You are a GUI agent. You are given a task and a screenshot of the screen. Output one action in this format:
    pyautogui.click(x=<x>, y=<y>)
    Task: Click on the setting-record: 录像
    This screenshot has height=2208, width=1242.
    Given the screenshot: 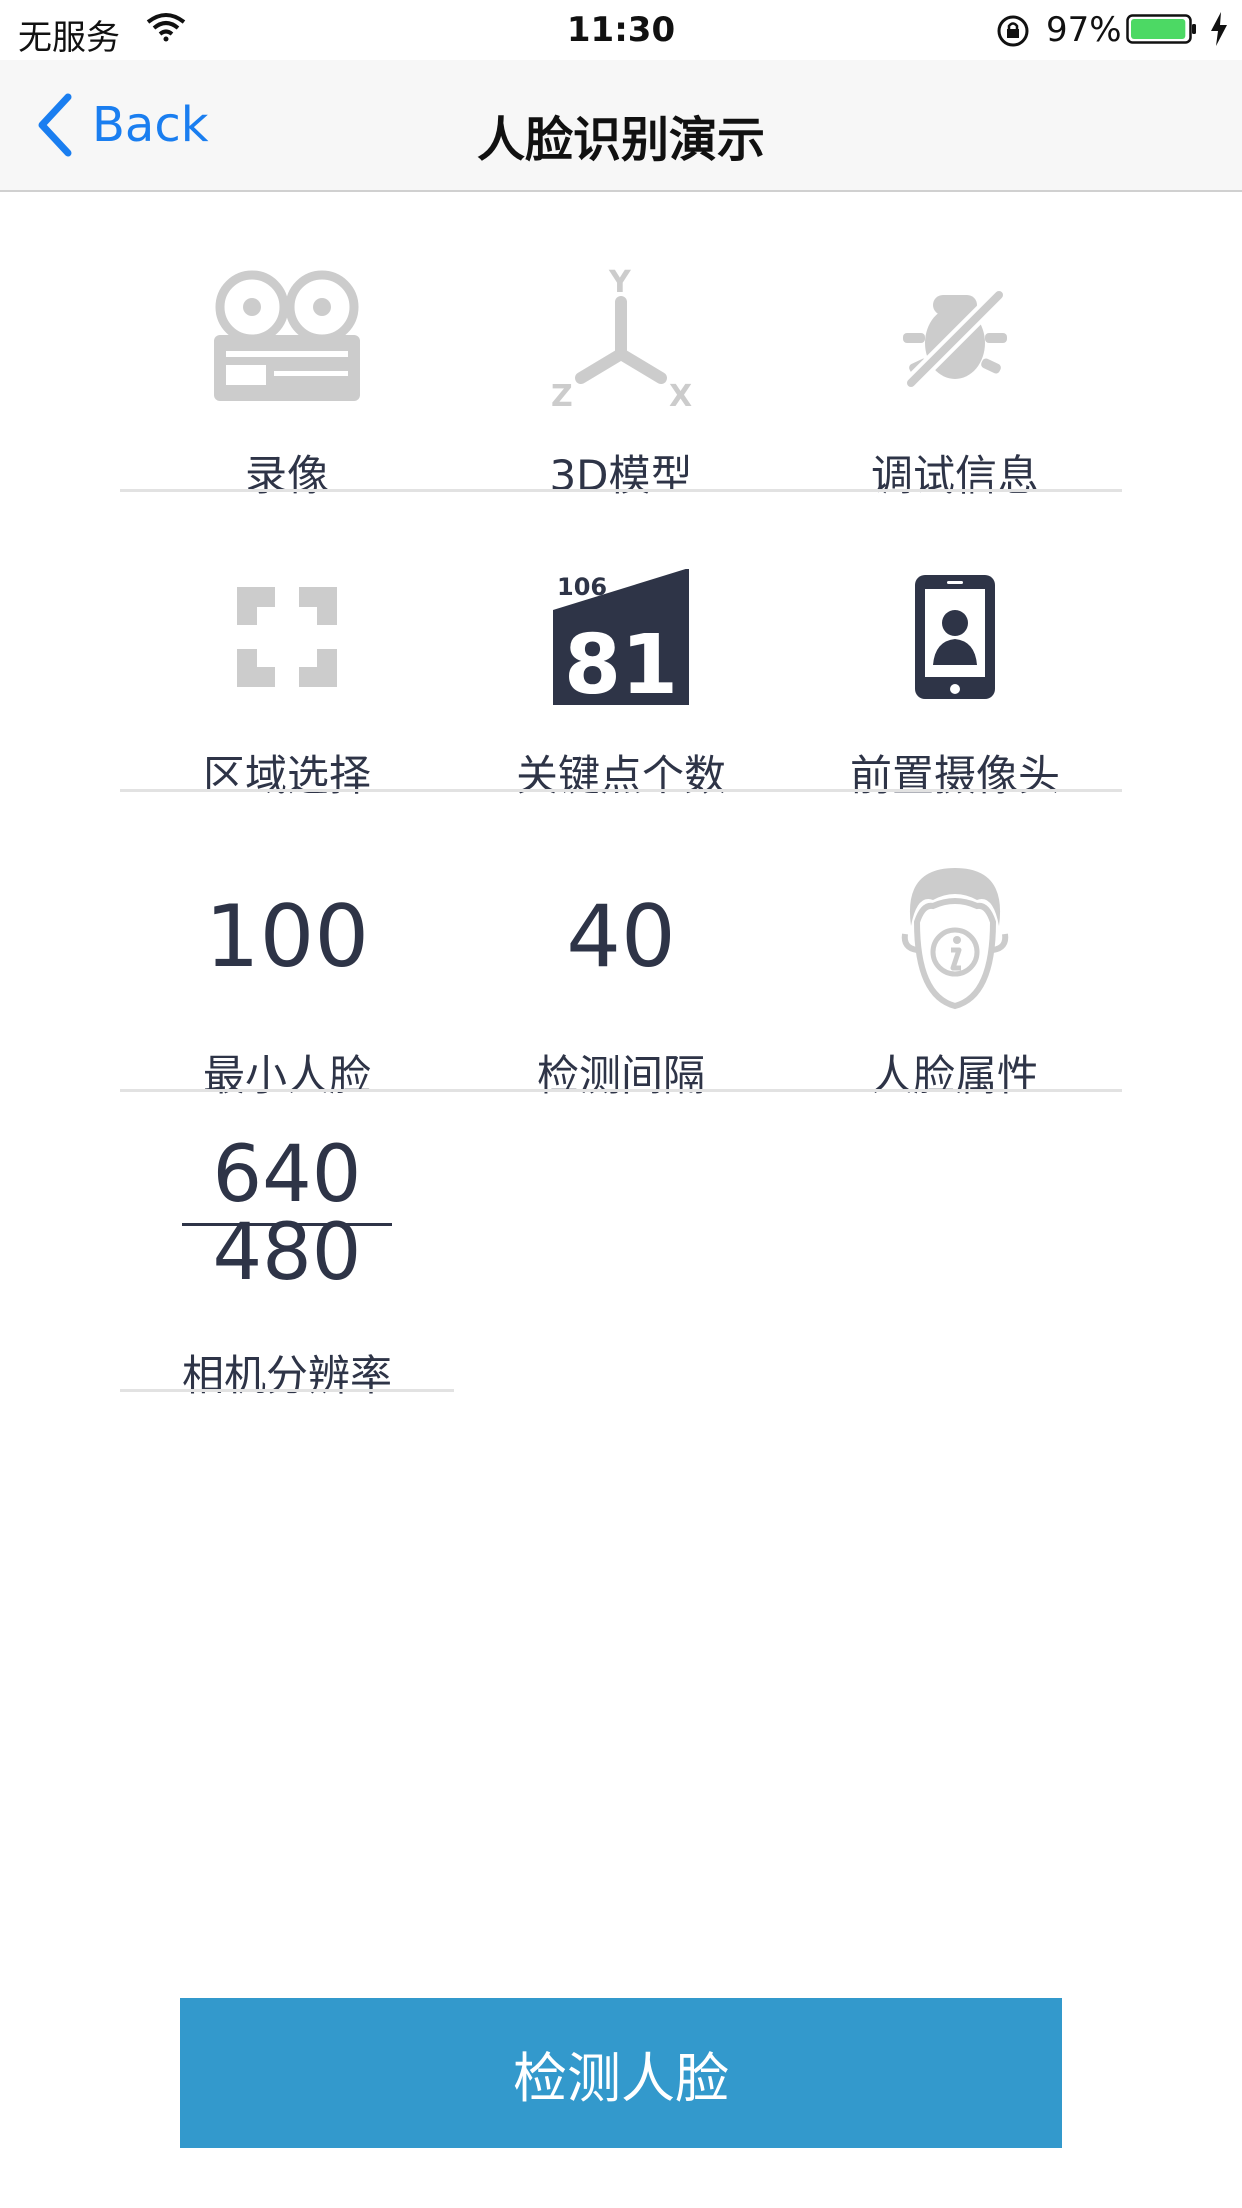 What is the action you would take?
    pyautogui.click(x=287, y=346)
    